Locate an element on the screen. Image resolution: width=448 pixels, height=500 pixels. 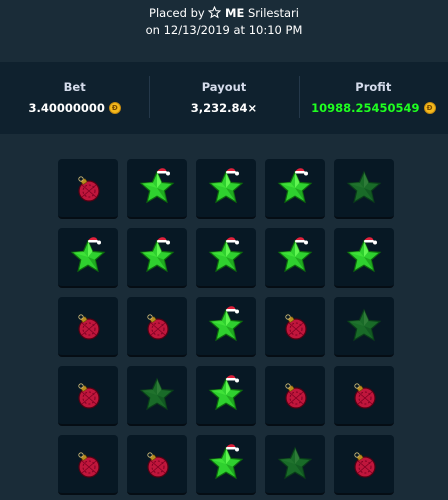
tile-r5-c5 is located at coordinates (364, 465).